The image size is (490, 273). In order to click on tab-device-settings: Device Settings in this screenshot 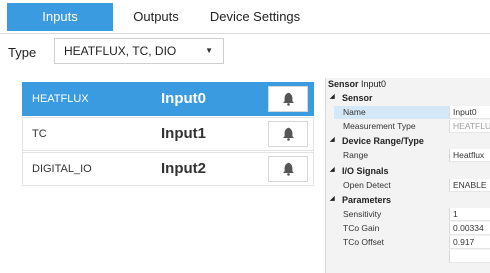, I will do `click(255, 17)`.